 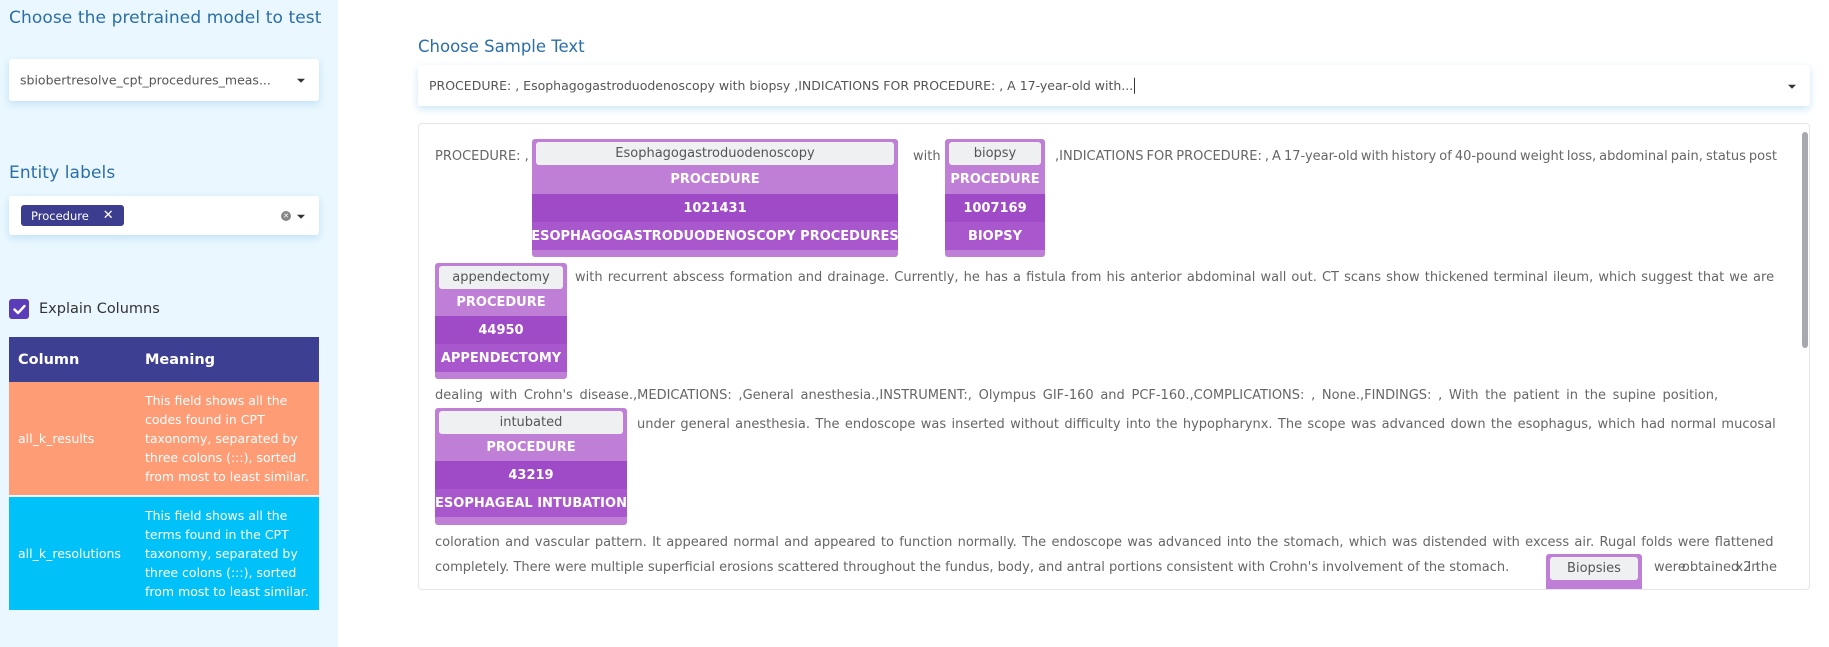 What do you see at coordinates (482, 156) in the screenshot?
I see `text-segment: PROCEDURE: ,` at bounding box center [482, 156].